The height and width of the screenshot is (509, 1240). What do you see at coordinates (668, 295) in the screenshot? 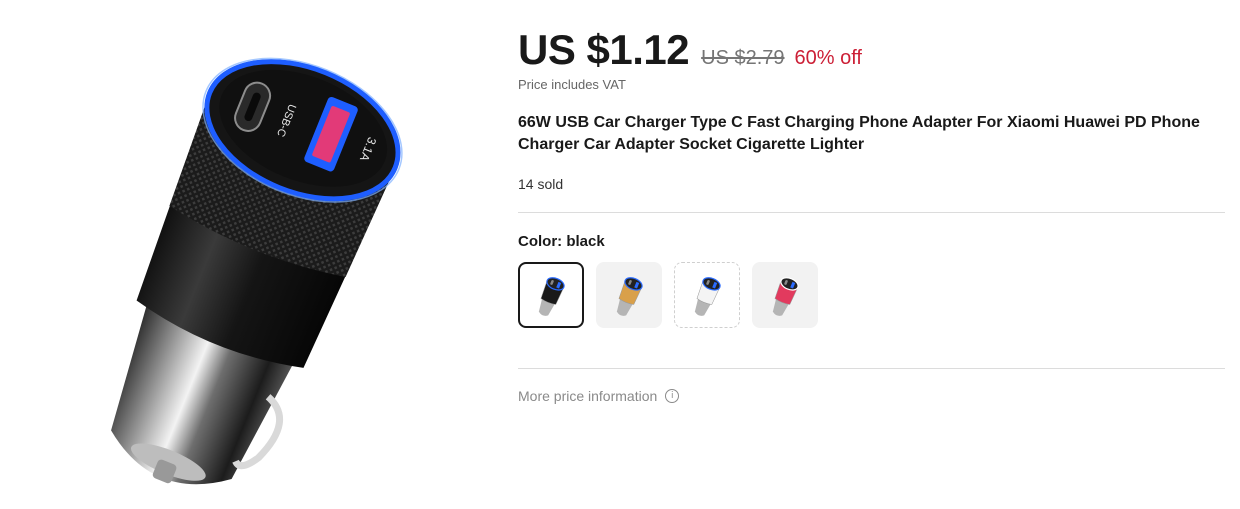
I see `color-swatch-list` at bounding box center [668, 295].